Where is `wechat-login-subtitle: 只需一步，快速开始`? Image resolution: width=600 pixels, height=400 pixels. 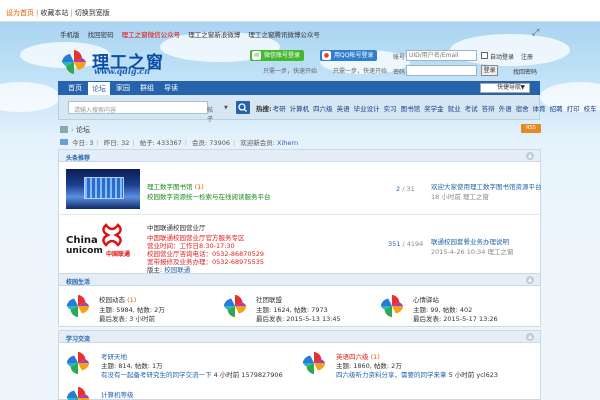
wechat-login-subtitle: 只需一步，快速开始 is located at coordinates (290, 71).